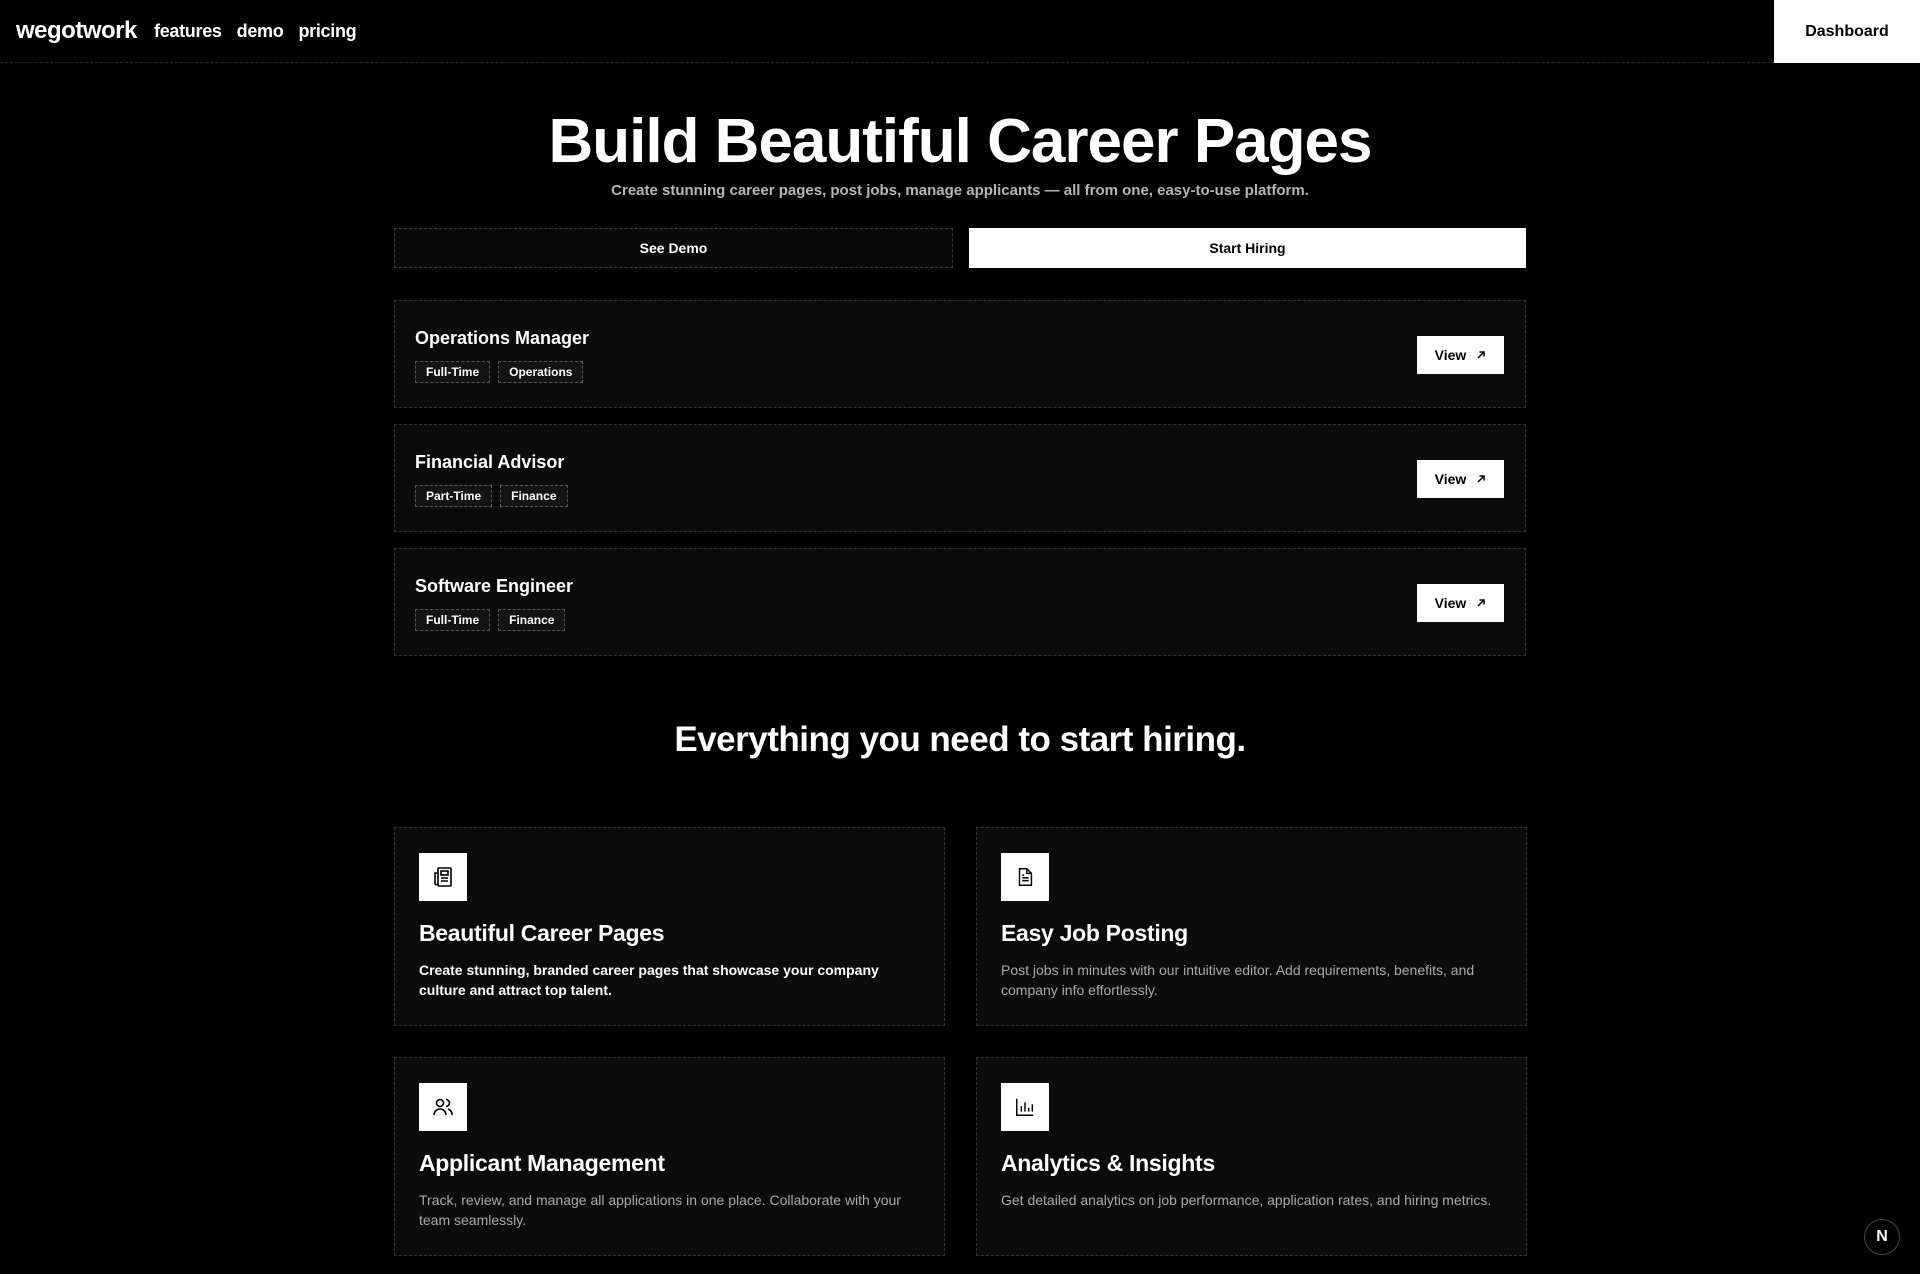  I want to click on document-icon, so click(1025, 877).